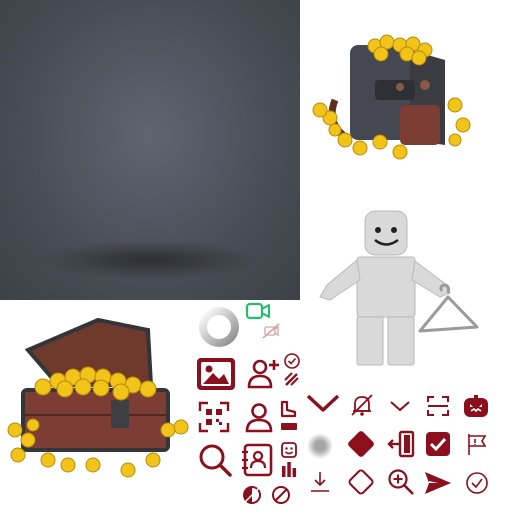 The width and height of the screenshot is (512, 512). Describe the element at coordinates (438, 406) in the screenshot. I see `scan-icon` at that location.